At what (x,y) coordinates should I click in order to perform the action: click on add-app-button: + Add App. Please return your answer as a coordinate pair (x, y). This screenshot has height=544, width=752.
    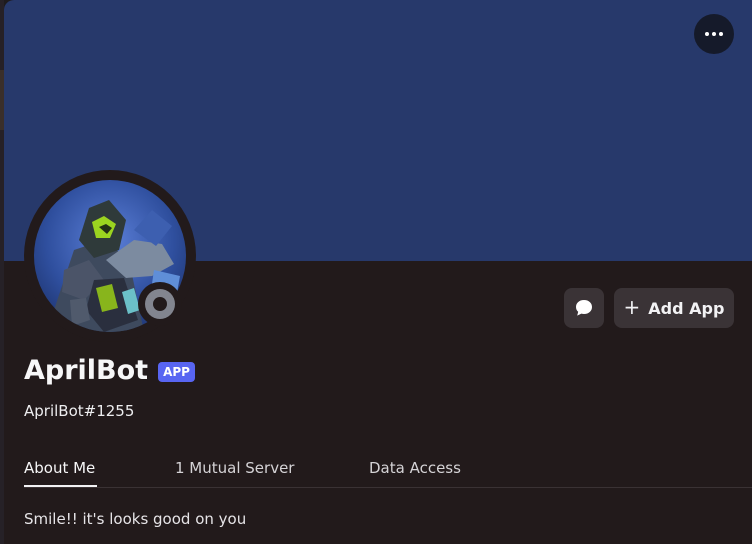
    Looking at the image, I should click on (674, 308).